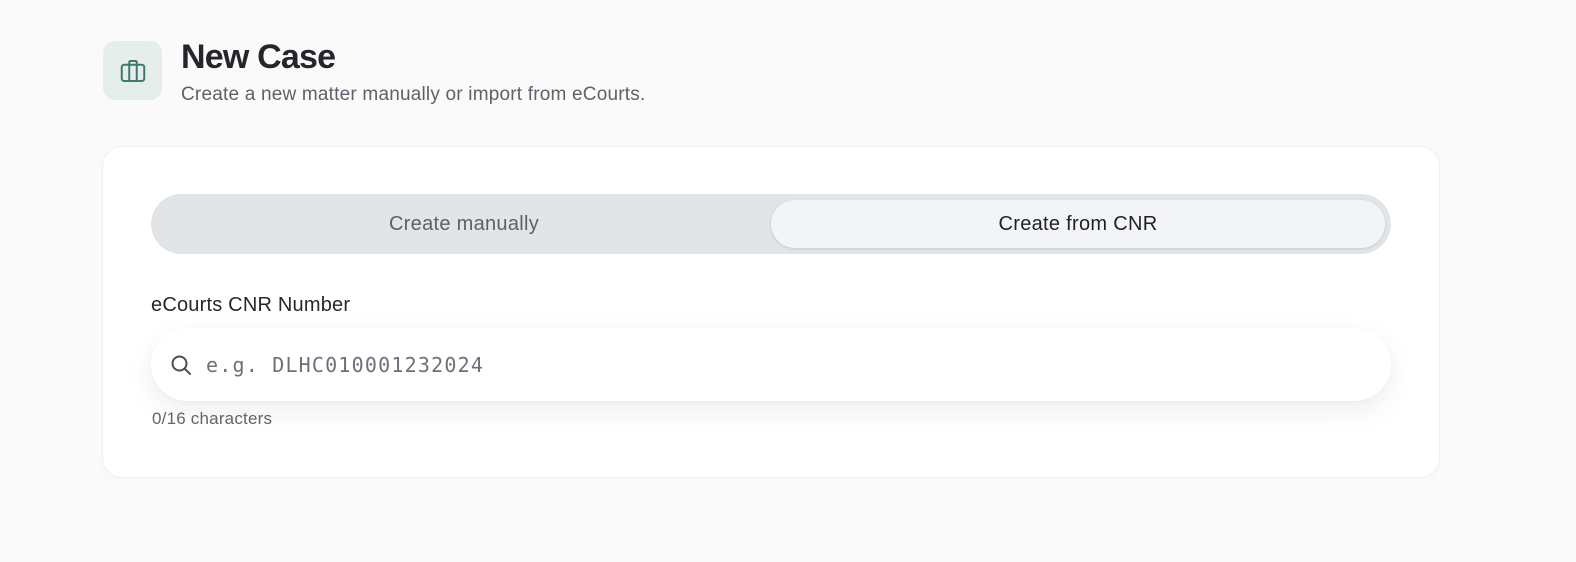 This screenshot has height=562, width=1576. I want to click on cnr-input-wrapper, so click(771, 364).